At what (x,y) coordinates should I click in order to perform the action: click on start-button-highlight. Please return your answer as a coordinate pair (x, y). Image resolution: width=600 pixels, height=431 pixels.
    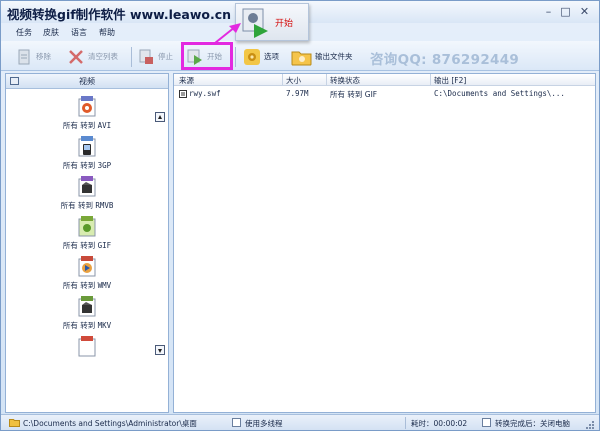
    Looking at the image, I should click on (207, 56).